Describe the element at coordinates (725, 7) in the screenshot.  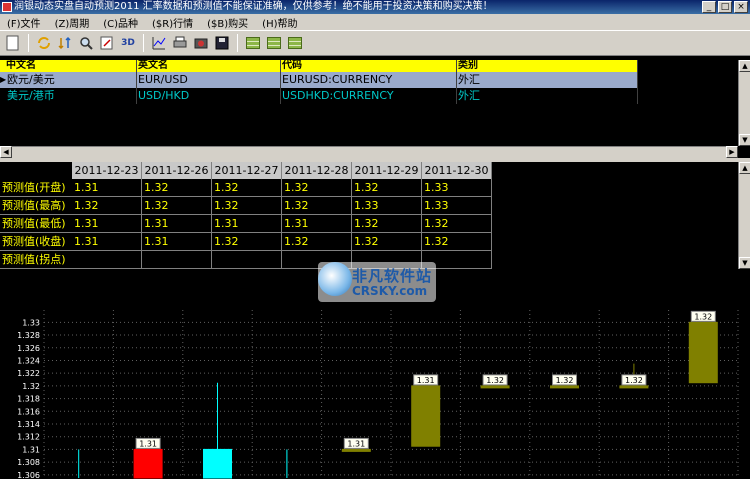
I see `maximize-button: □` at that location.